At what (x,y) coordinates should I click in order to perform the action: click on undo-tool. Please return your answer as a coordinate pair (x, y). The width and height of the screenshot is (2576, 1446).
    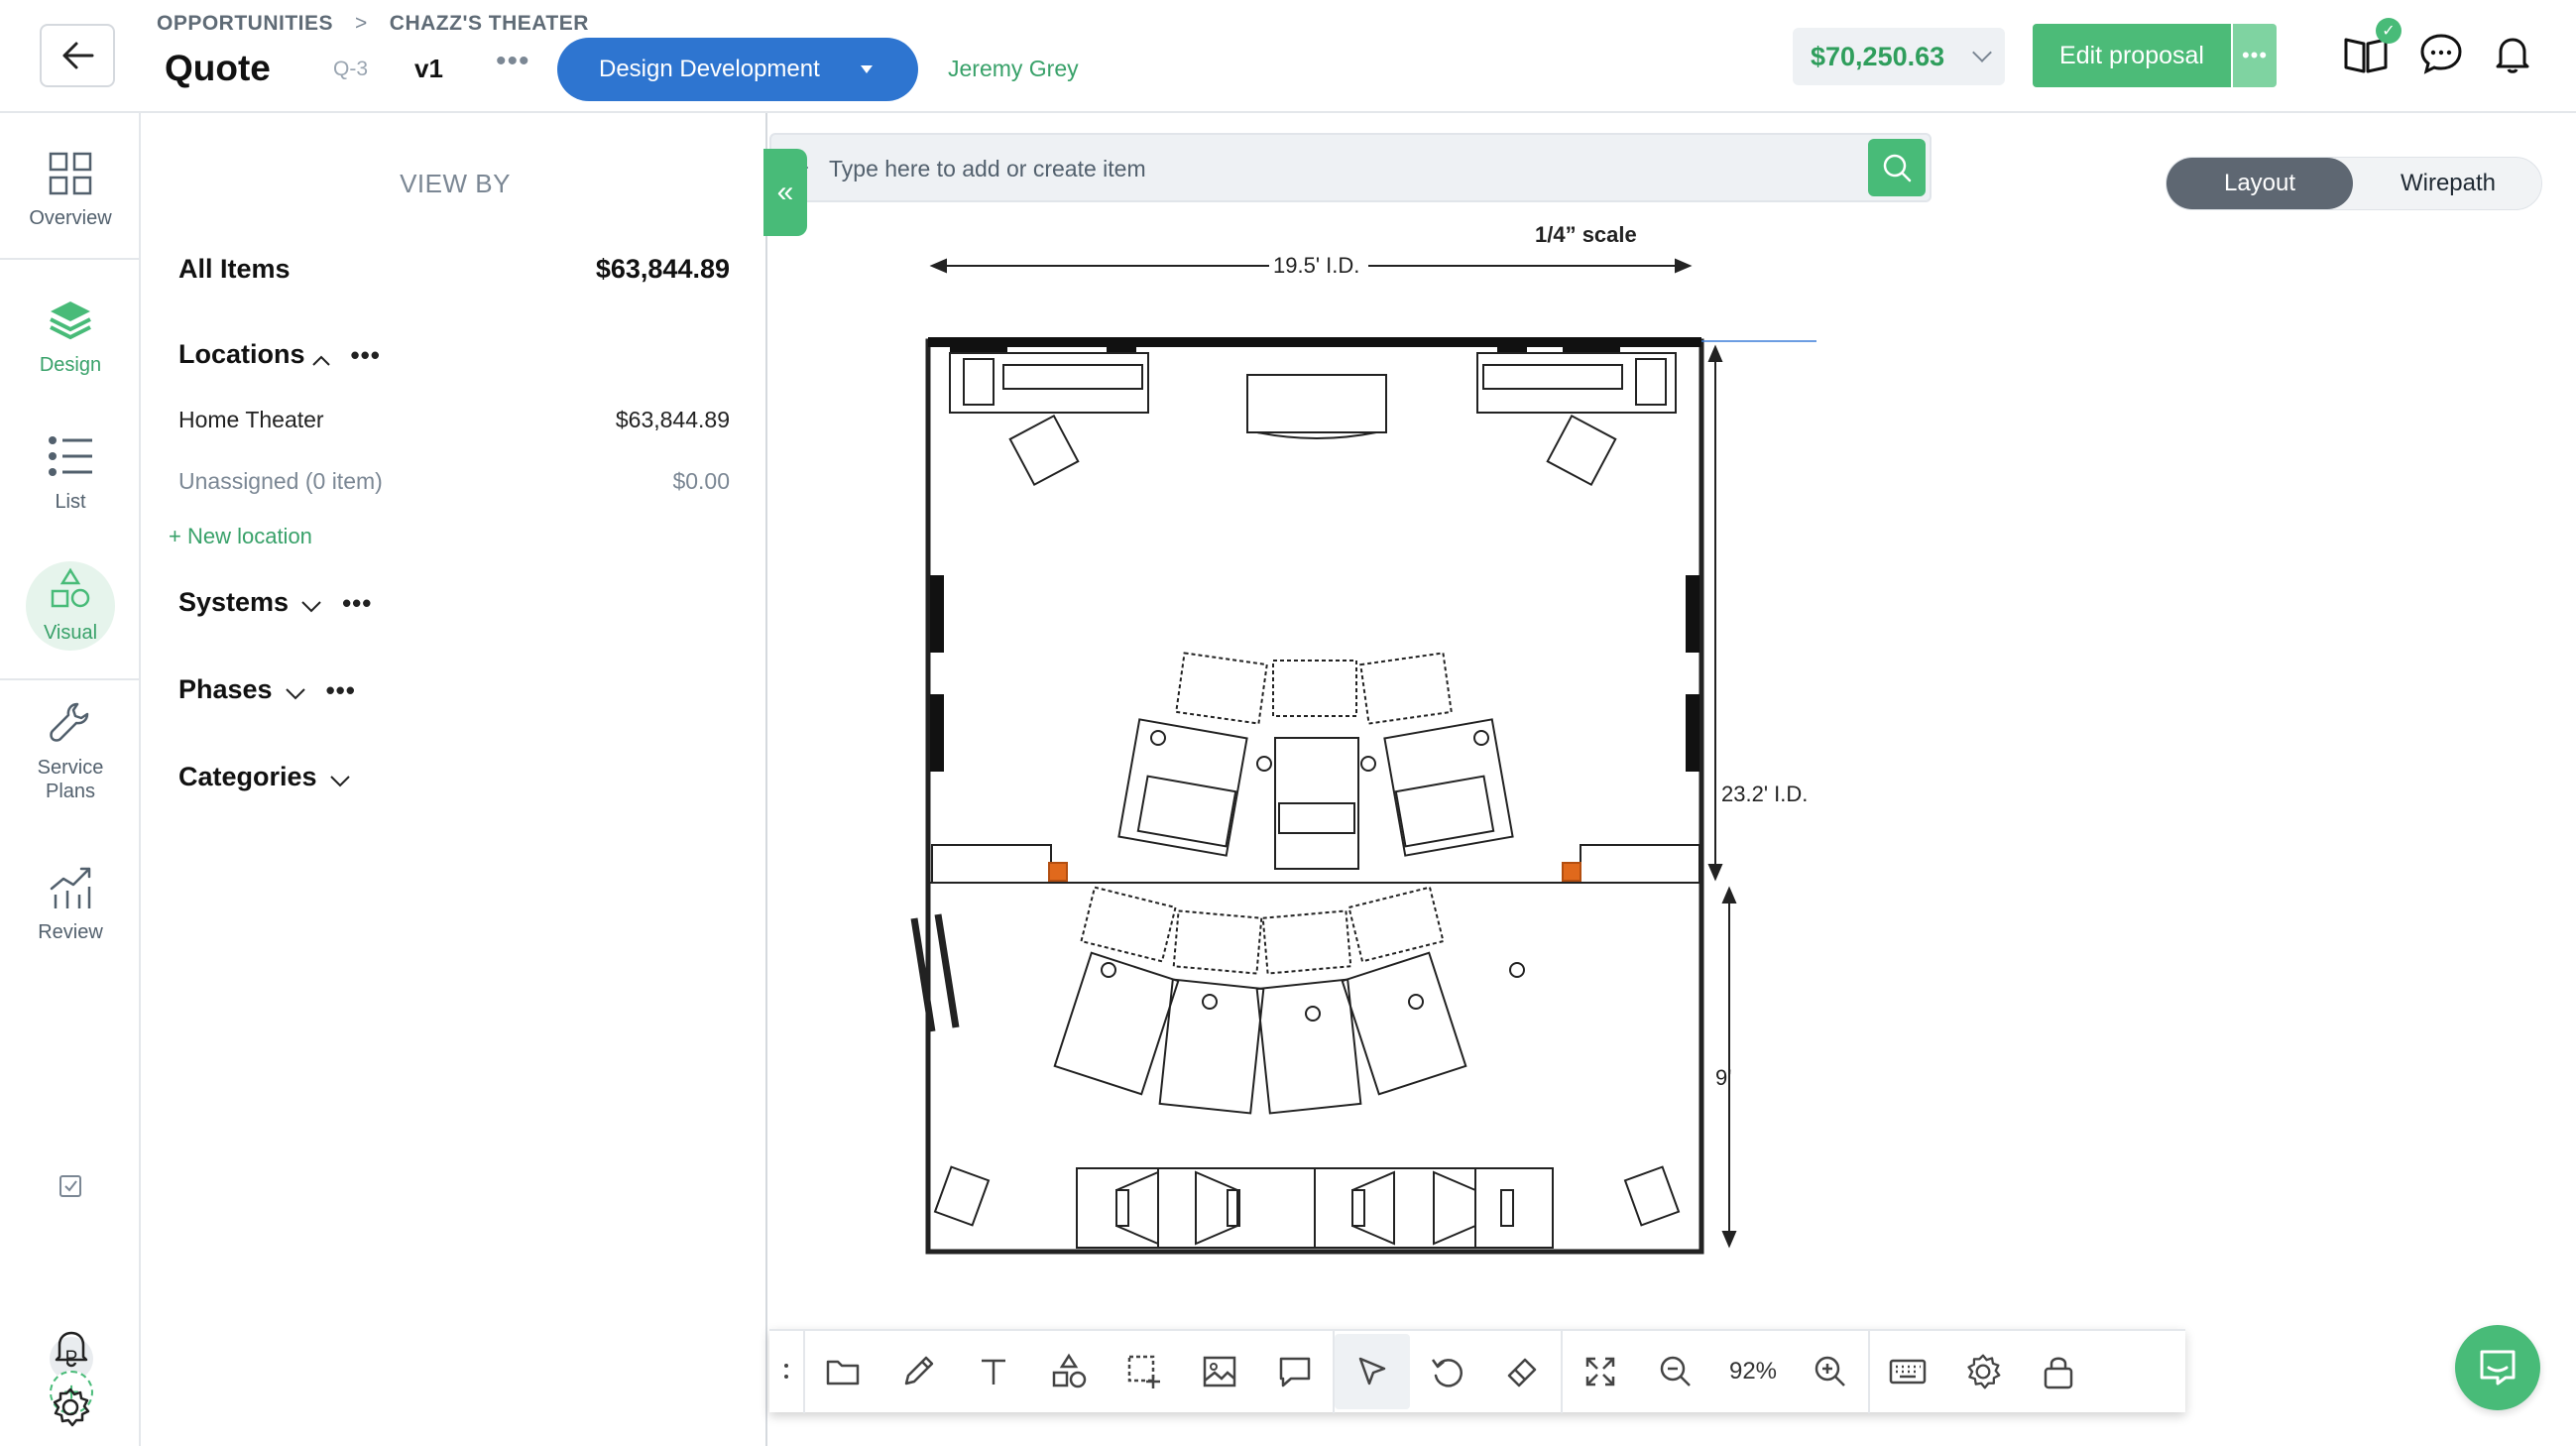
    Looking at the image, I should click on (1447, 1371).